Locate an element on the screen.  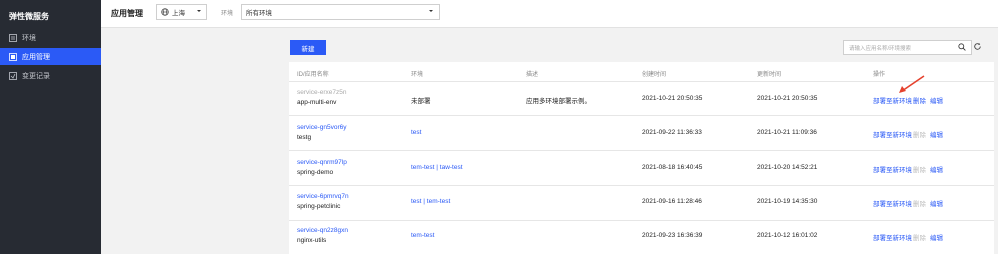
sidebar-item-change-log: 变更记录 is located at coordinates (50, 75).